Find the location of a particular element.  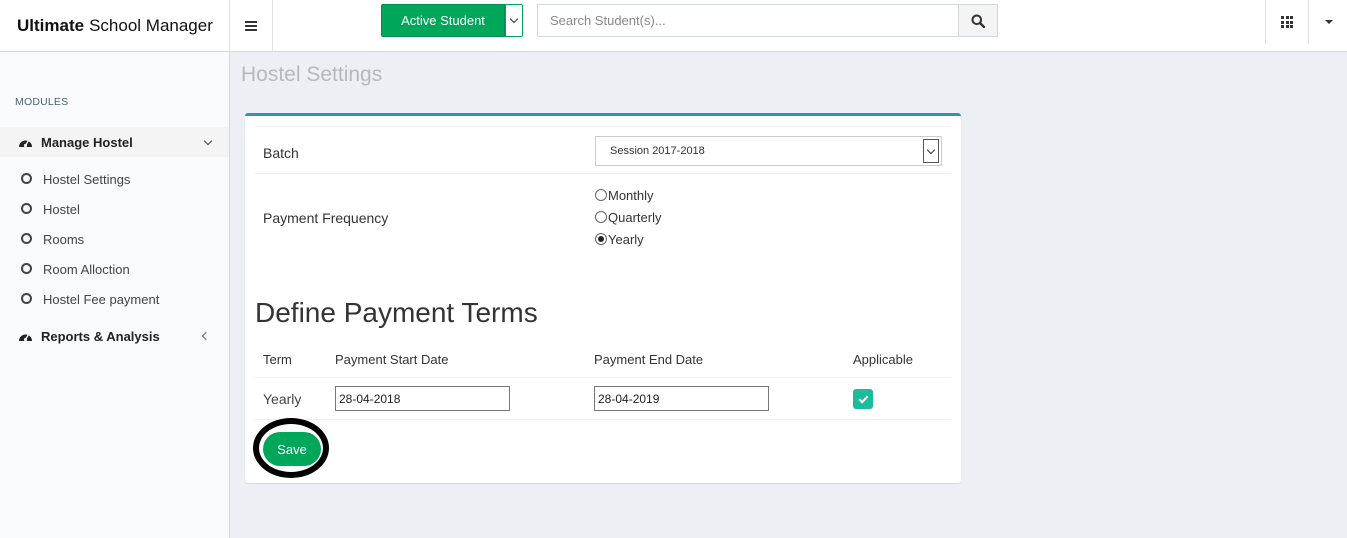

save-button: Save is located at coordinates (292, 449).